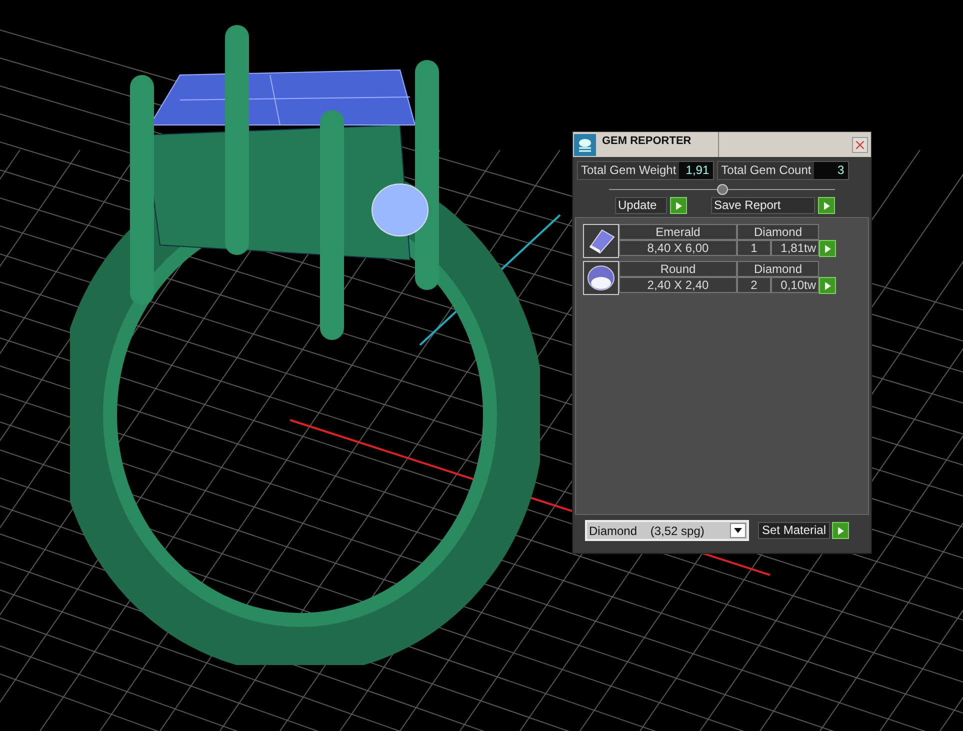 The width and height of the screenshot is (963, 731). I want to click on gem-size: 8,40 X 6,00, so click(678, 248).